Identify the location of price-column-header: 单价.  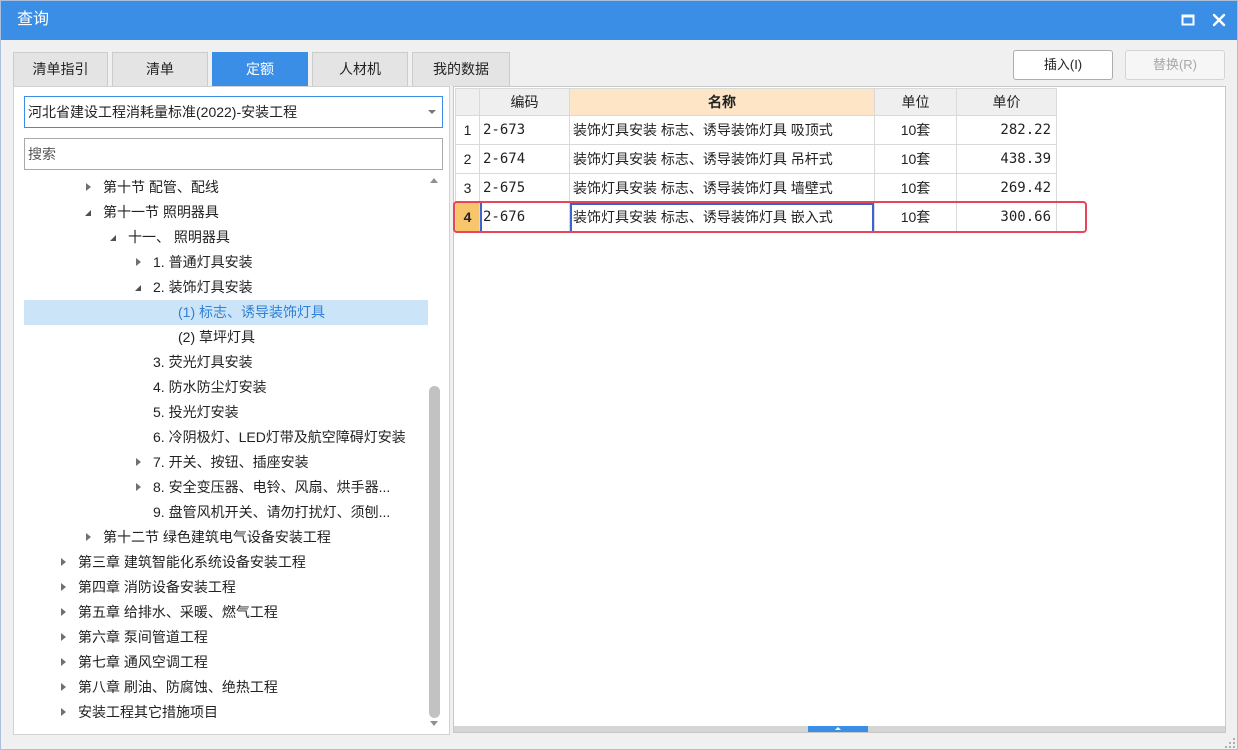
(1006, 102).